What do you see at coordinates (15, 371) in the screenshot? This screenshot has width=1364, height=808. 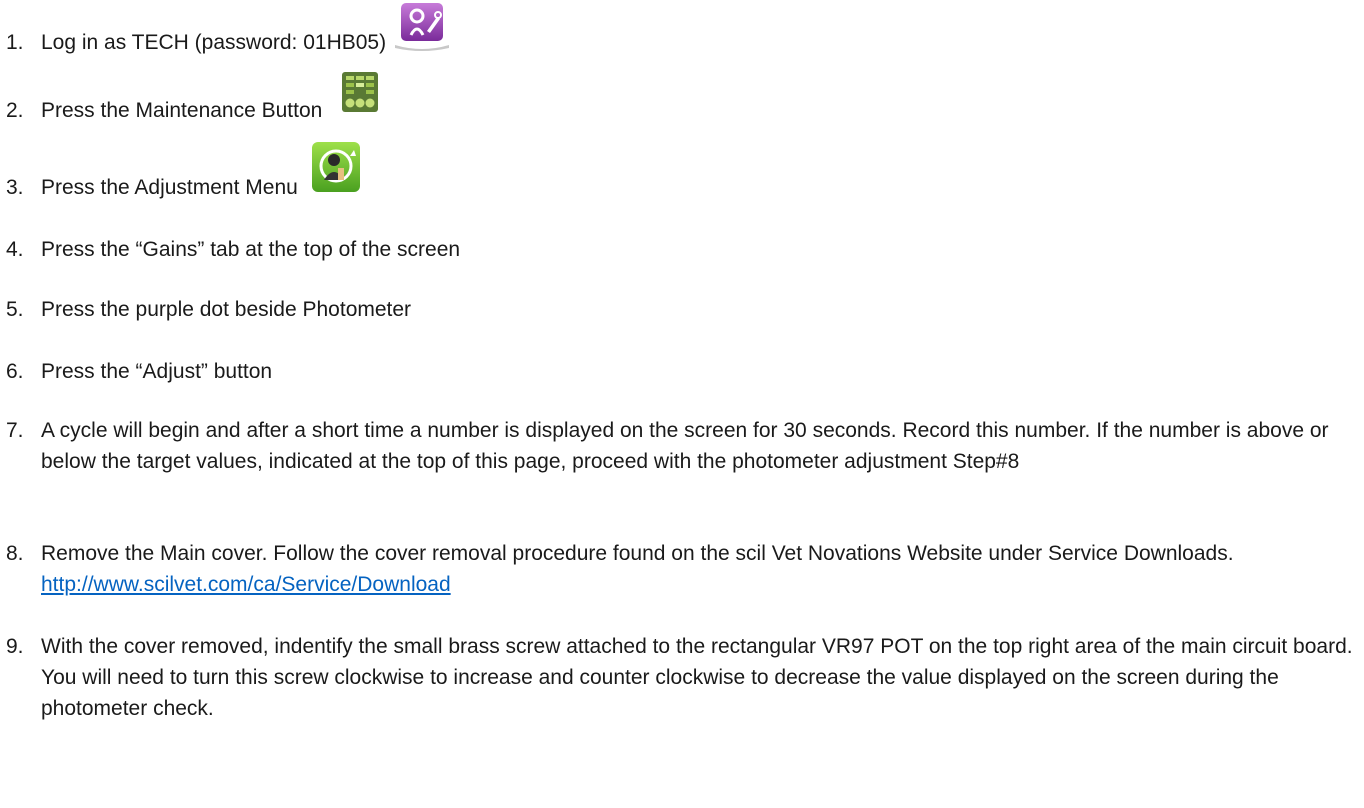 I see `step-number: 6.` at bounding box center [15, 371].